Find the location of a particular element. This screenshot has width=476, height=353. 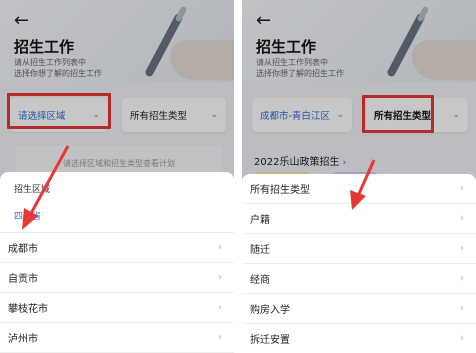

list-item-type: 拆迁安置 › is located at coordinates (359, 338).